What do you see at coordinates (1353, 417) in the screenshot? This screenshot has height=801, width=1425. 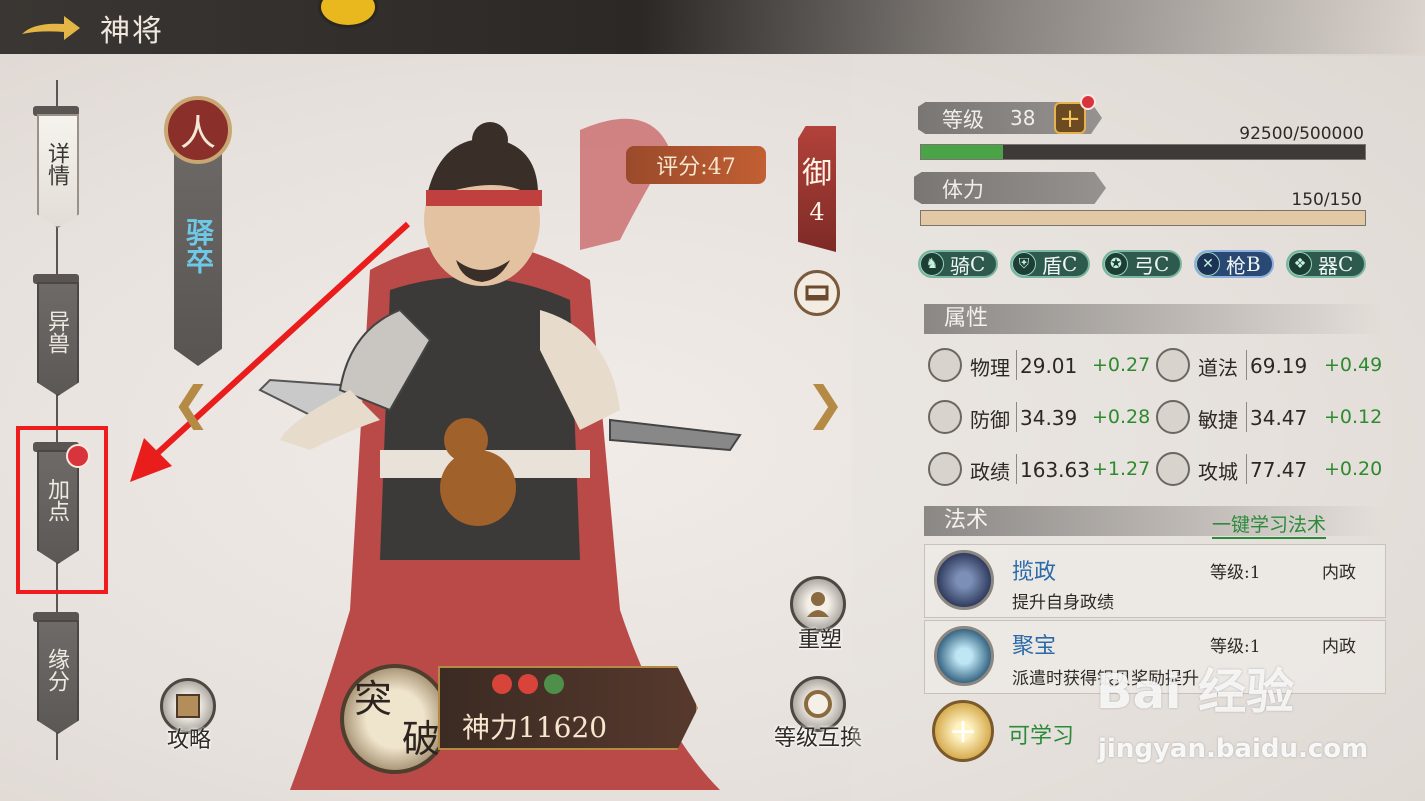 I see `attr-increment: +0.12` at bounding box center [1353, 417].